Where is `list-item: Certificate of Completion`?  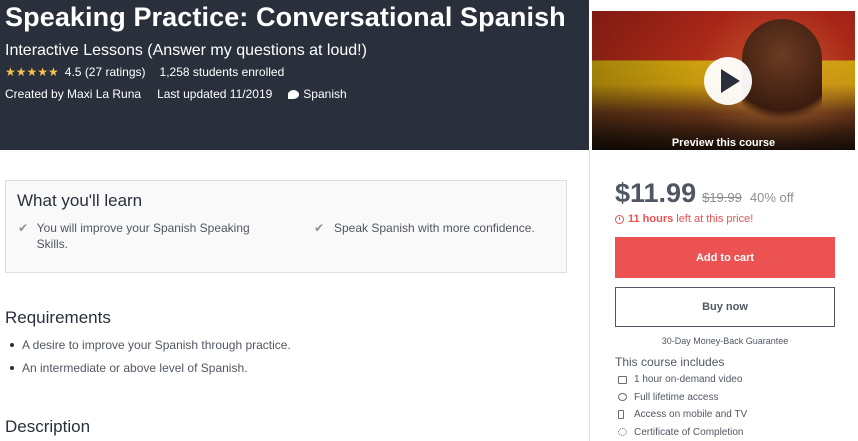 list-item: Certificate of Completion is located at coordinates (682, 432).